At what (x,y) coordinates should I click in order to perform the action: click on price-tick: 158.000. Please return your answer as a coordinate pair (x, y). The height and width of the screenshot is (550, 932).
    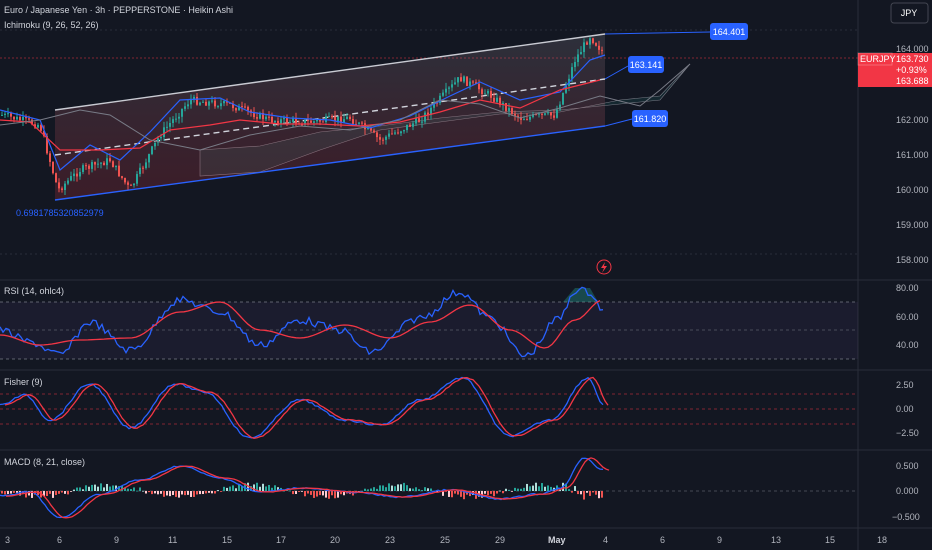
    Looking at the image, I should click on (912, 260).